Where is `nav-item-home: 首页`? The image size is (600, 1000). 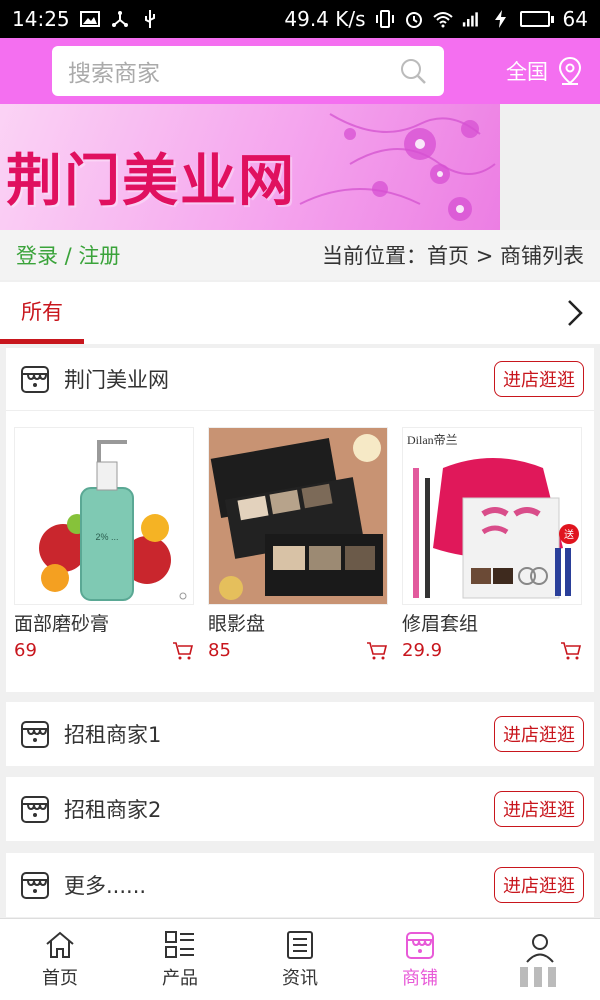 nav-item-home: 首页 is located at coordinates (60, 959).